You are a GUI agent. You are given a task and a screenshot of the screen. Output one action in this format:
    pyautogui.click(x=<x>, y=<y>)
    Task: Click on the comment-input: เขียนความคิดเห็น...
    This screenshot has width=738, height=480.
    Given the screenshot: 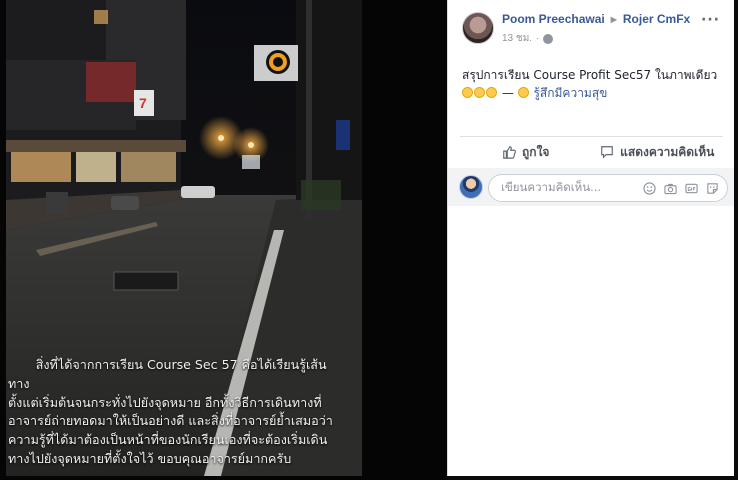 What is the action you would take?
    pyautogui.click(x=608, y=188)
    